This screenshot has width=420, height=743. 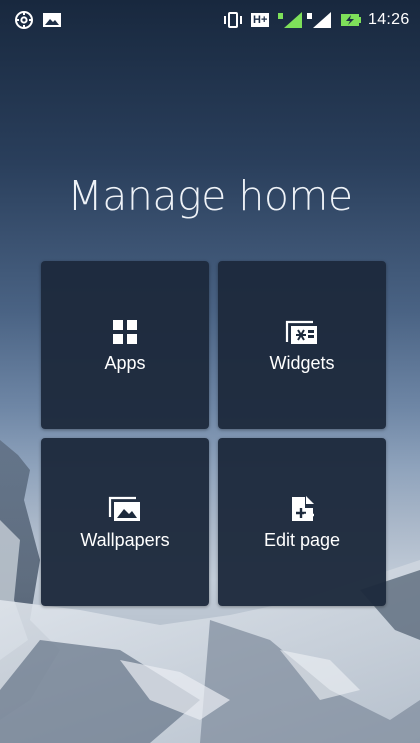 What do you see at coordinates (125, 509) in the screenshot?
I see `wallpapers-icon` at bounding box center [125, 509].